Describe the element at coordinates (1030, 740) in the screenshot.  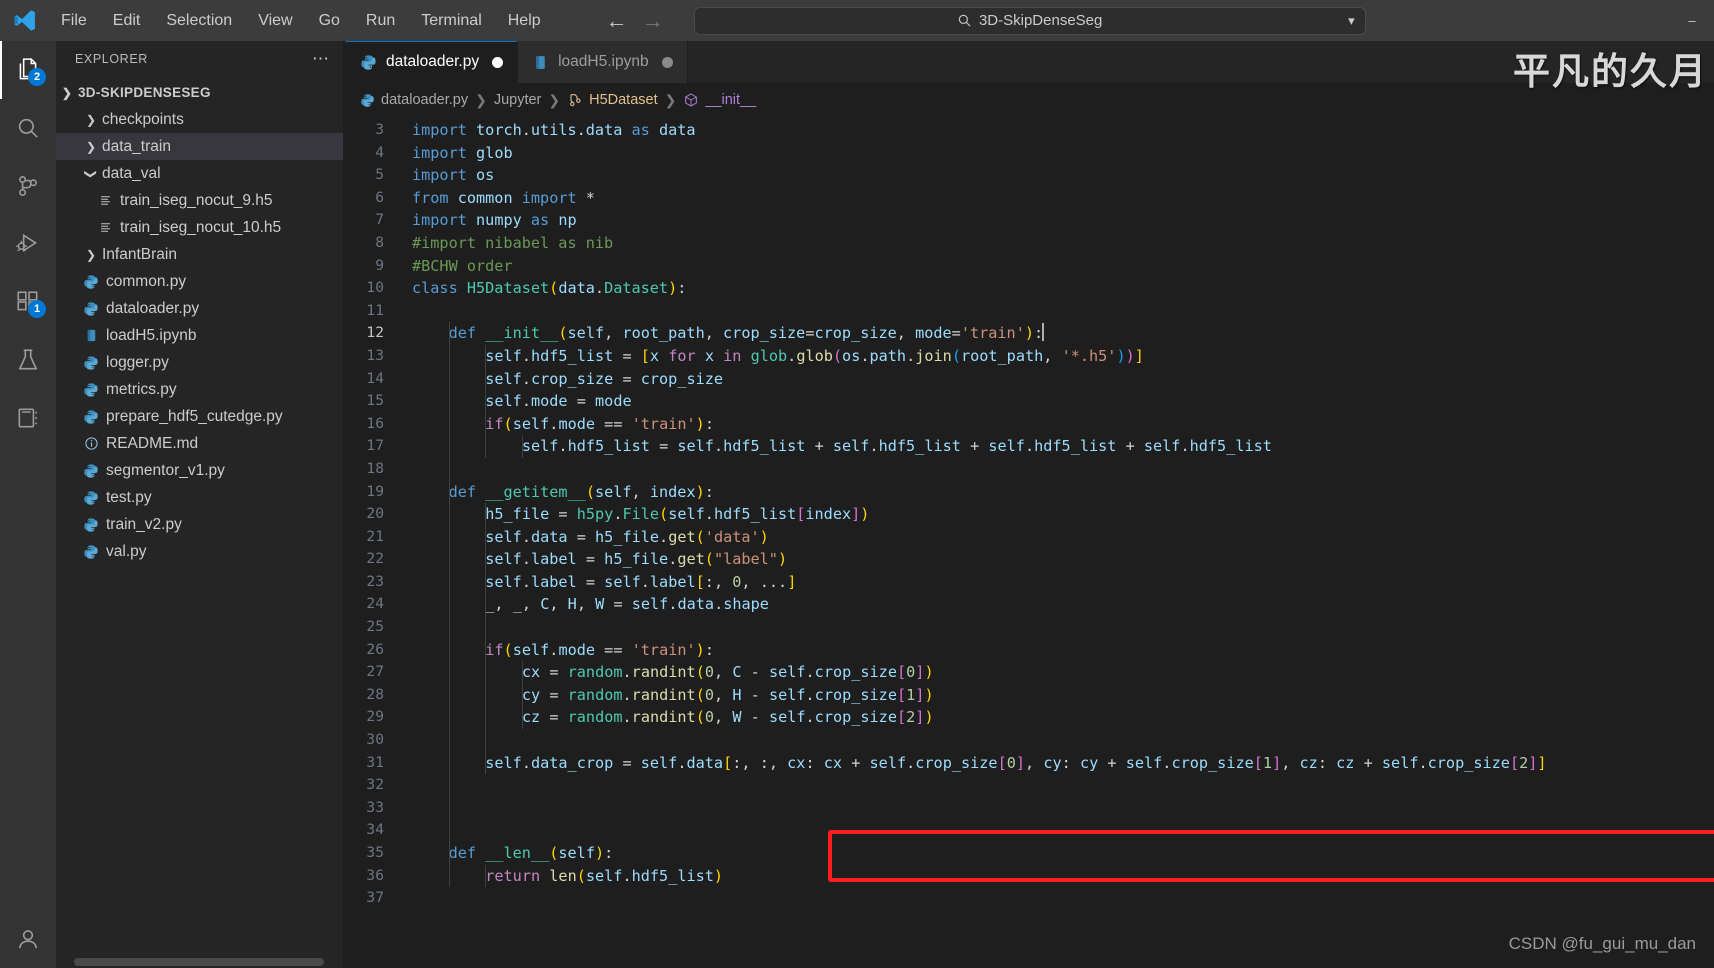
I see `code-line: 30` at that location.